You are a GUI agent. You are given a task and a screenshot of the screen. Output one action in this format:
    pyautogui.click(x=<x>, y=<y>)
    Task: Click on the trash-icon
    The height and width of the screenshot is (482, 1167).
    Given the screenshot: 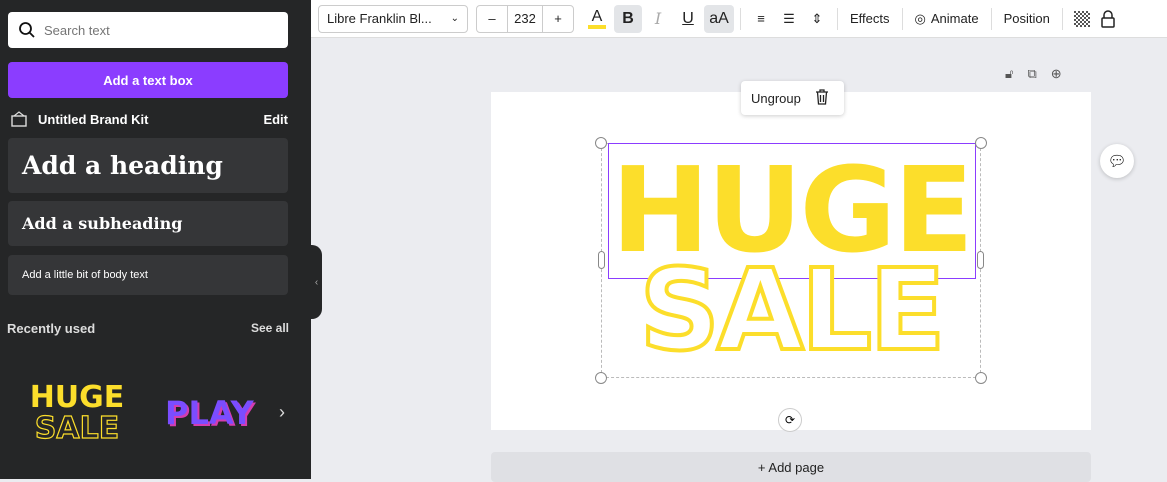 What is the action you would take?
    pyautogui.click(x=822, y=98)
    